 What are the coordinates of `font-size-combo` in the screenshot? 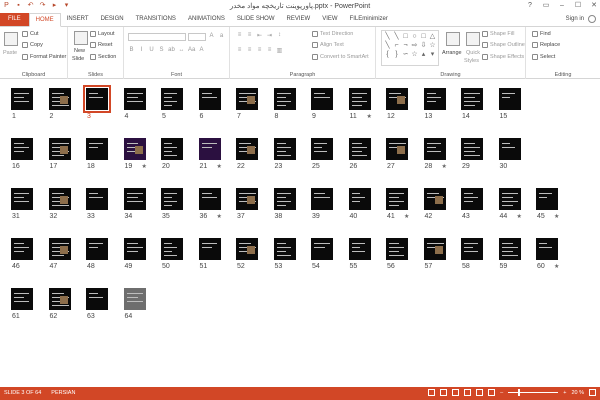 It's located at (197, 37).